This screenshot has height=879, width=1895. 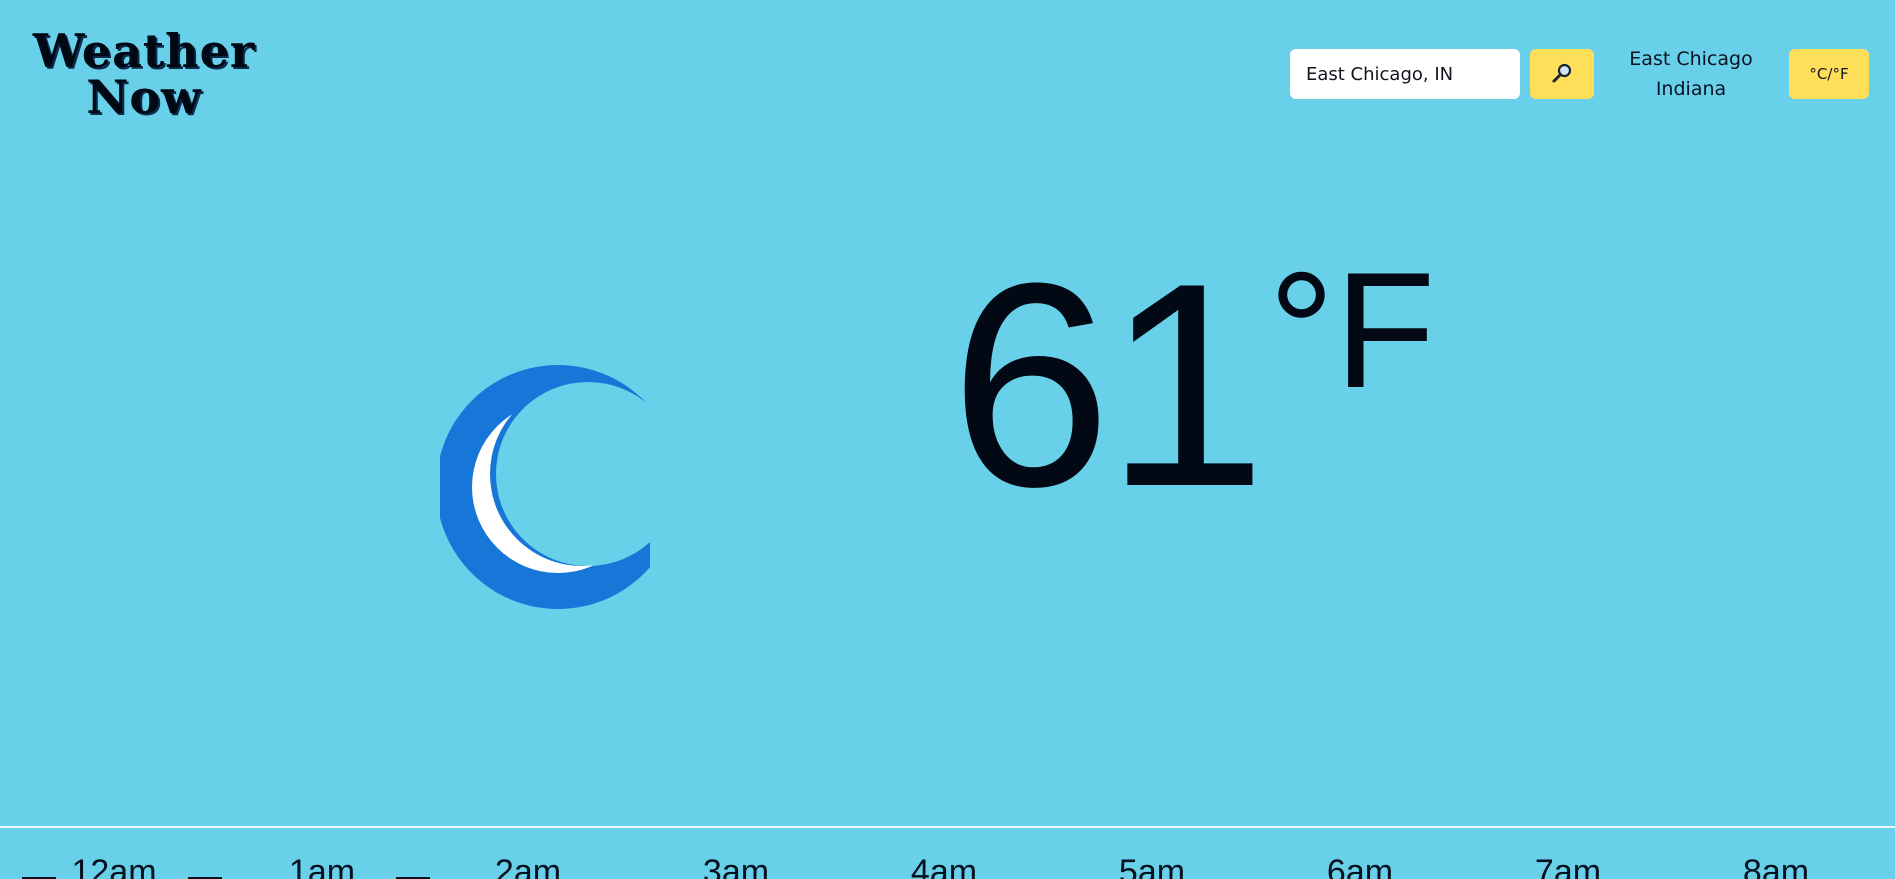 What do you see at coordinates (1829, 74) in the screenshot?
I see `unit-toggle-button: °C/°F` at bounding box center [1829, 74].